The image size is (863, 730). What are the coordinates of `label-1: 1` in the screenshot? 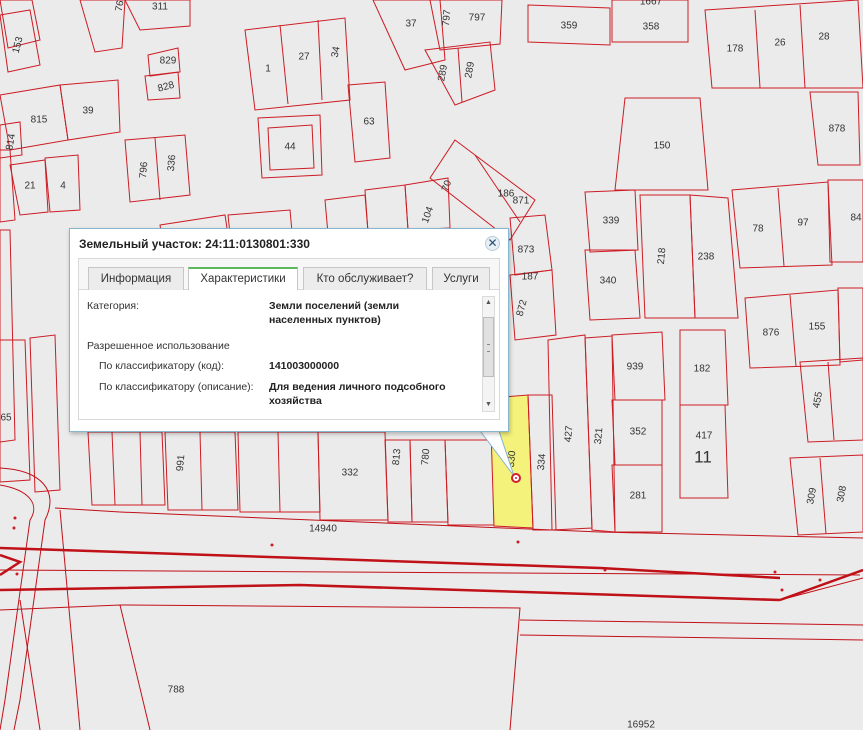 It's located at (268, 69).